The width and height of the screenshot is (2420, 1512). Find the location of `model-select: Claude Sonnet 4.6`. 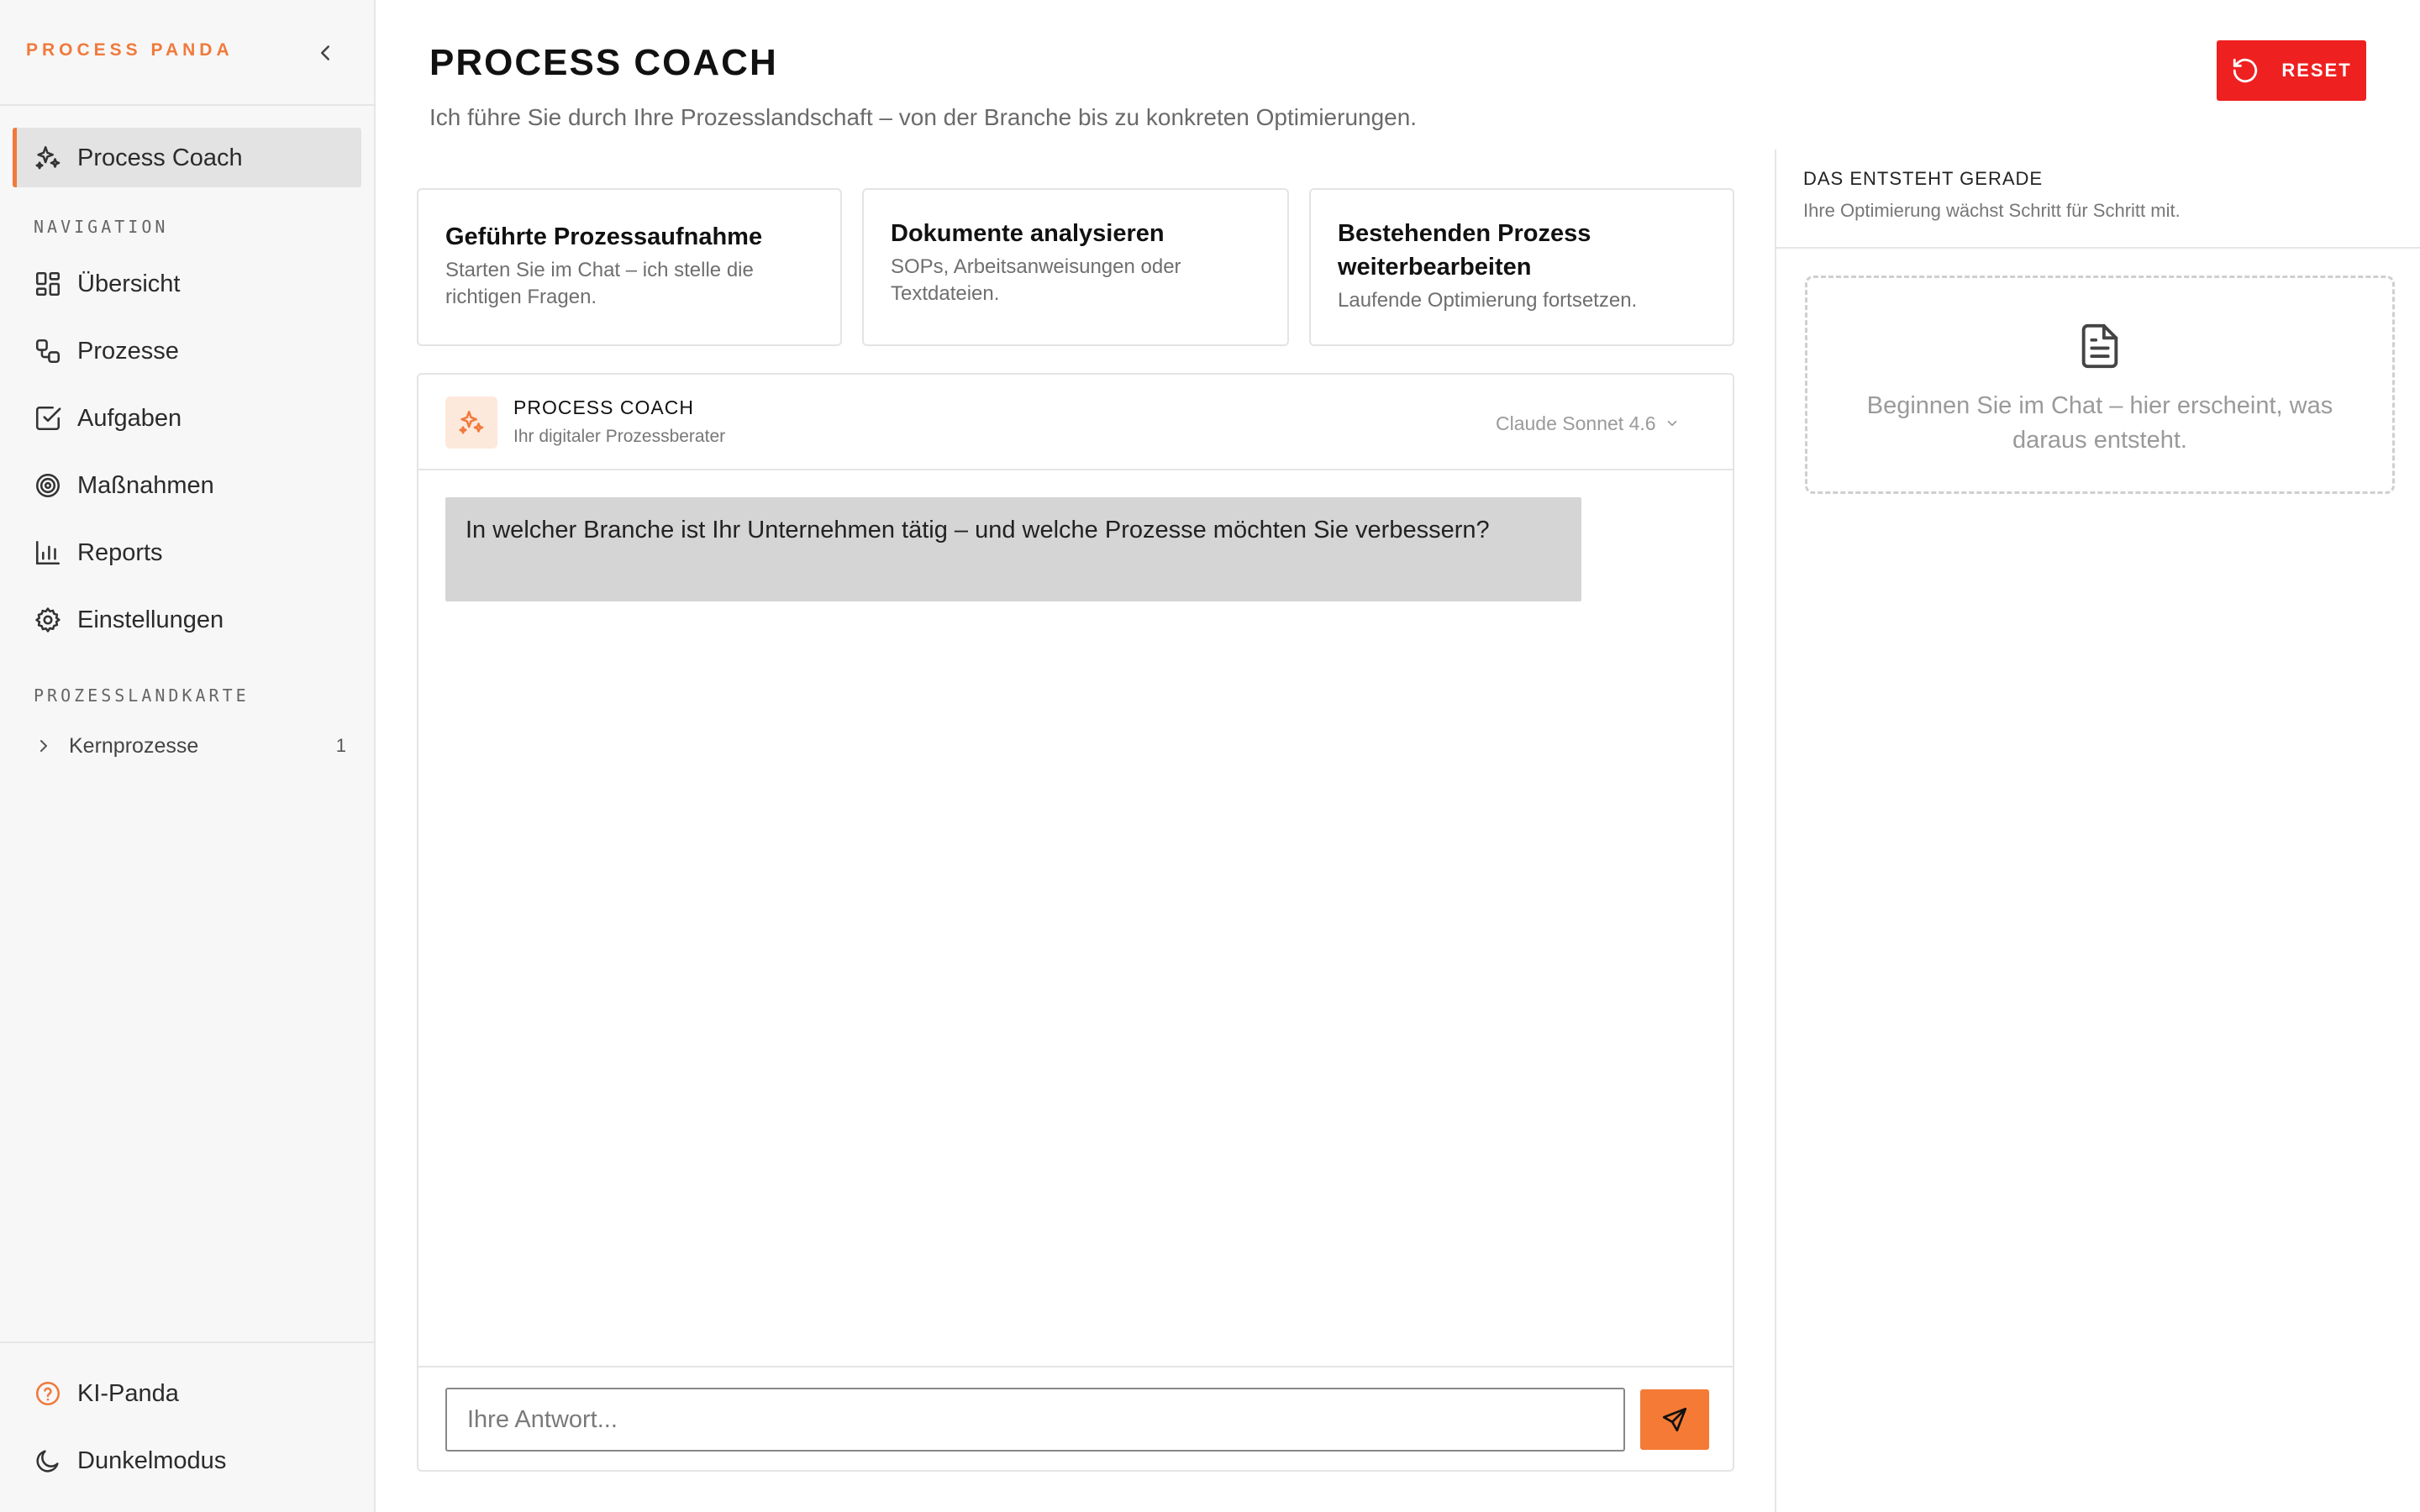

model-select: Claude Sonnet 4.6 is located at coordinates (1588, 423).